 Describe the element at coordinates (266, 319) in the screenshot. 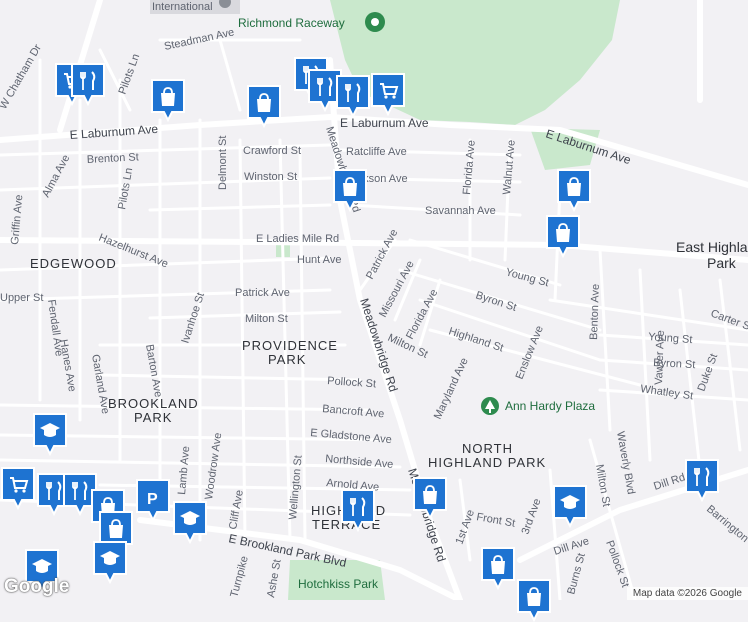

I see `street-label-milton-1: Milton St` at that location.